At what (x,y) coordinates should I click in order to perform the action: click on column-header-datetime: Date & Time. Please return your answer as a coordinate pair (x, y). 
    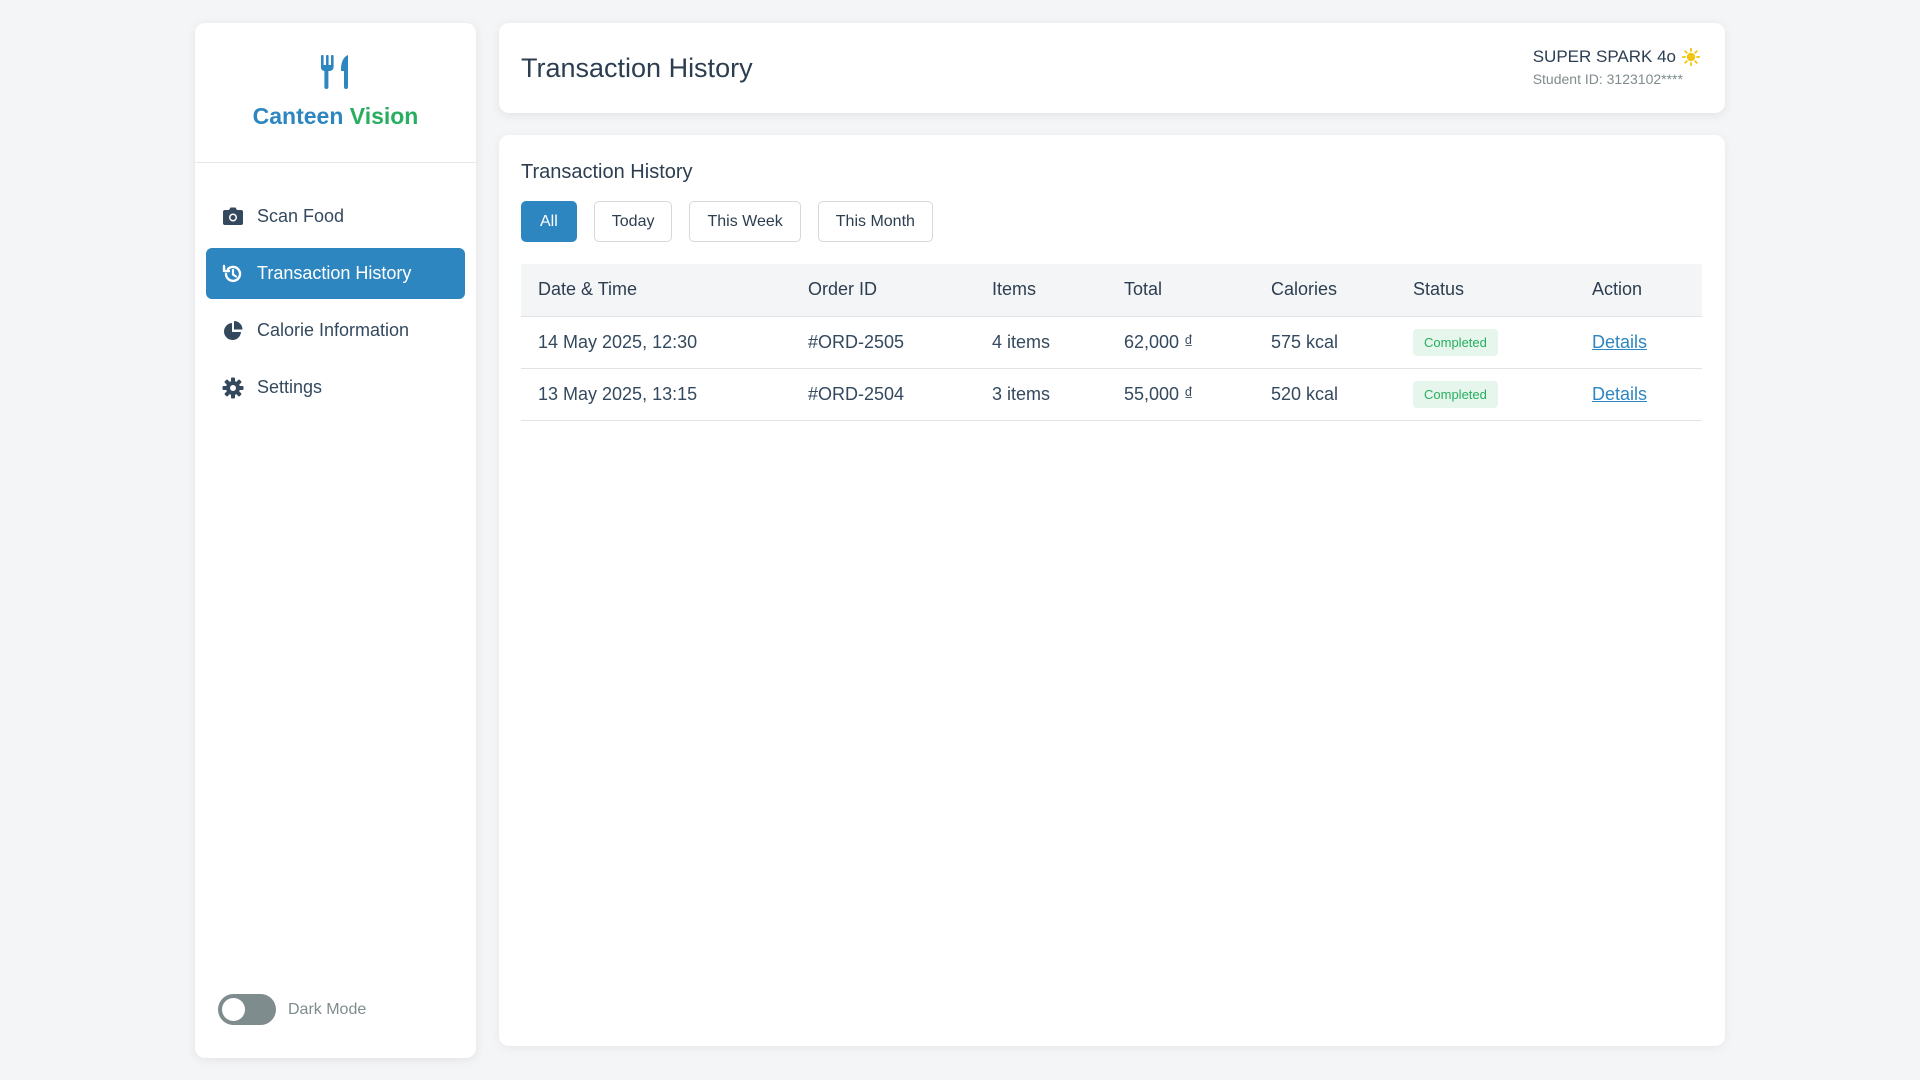
    Looking at the image, I should click on (656, 290).